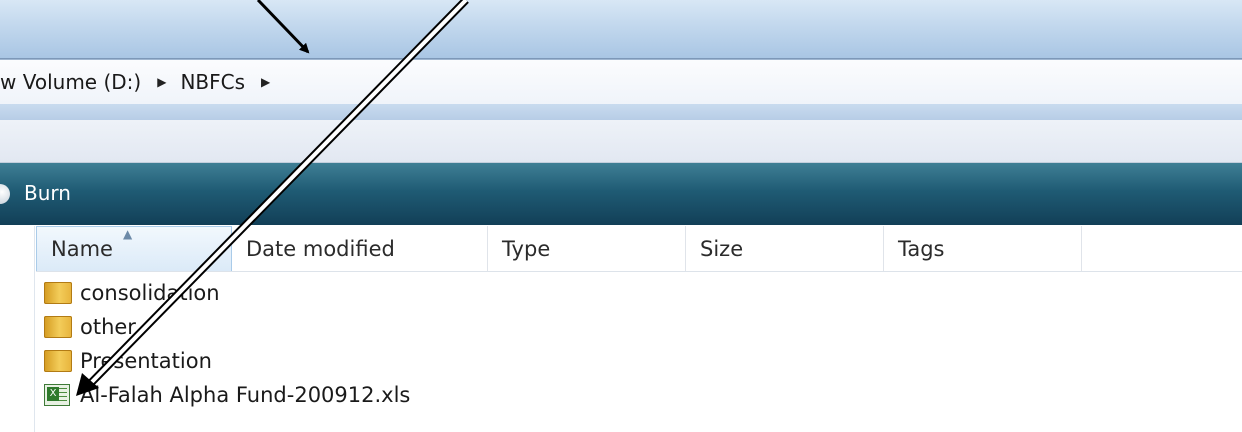 This screenshot has width=1242, height=432. What do you see at coordinates (785, 248) in the screenshot?
I see `column-header-size: Size` at bounding box center [785, 248].